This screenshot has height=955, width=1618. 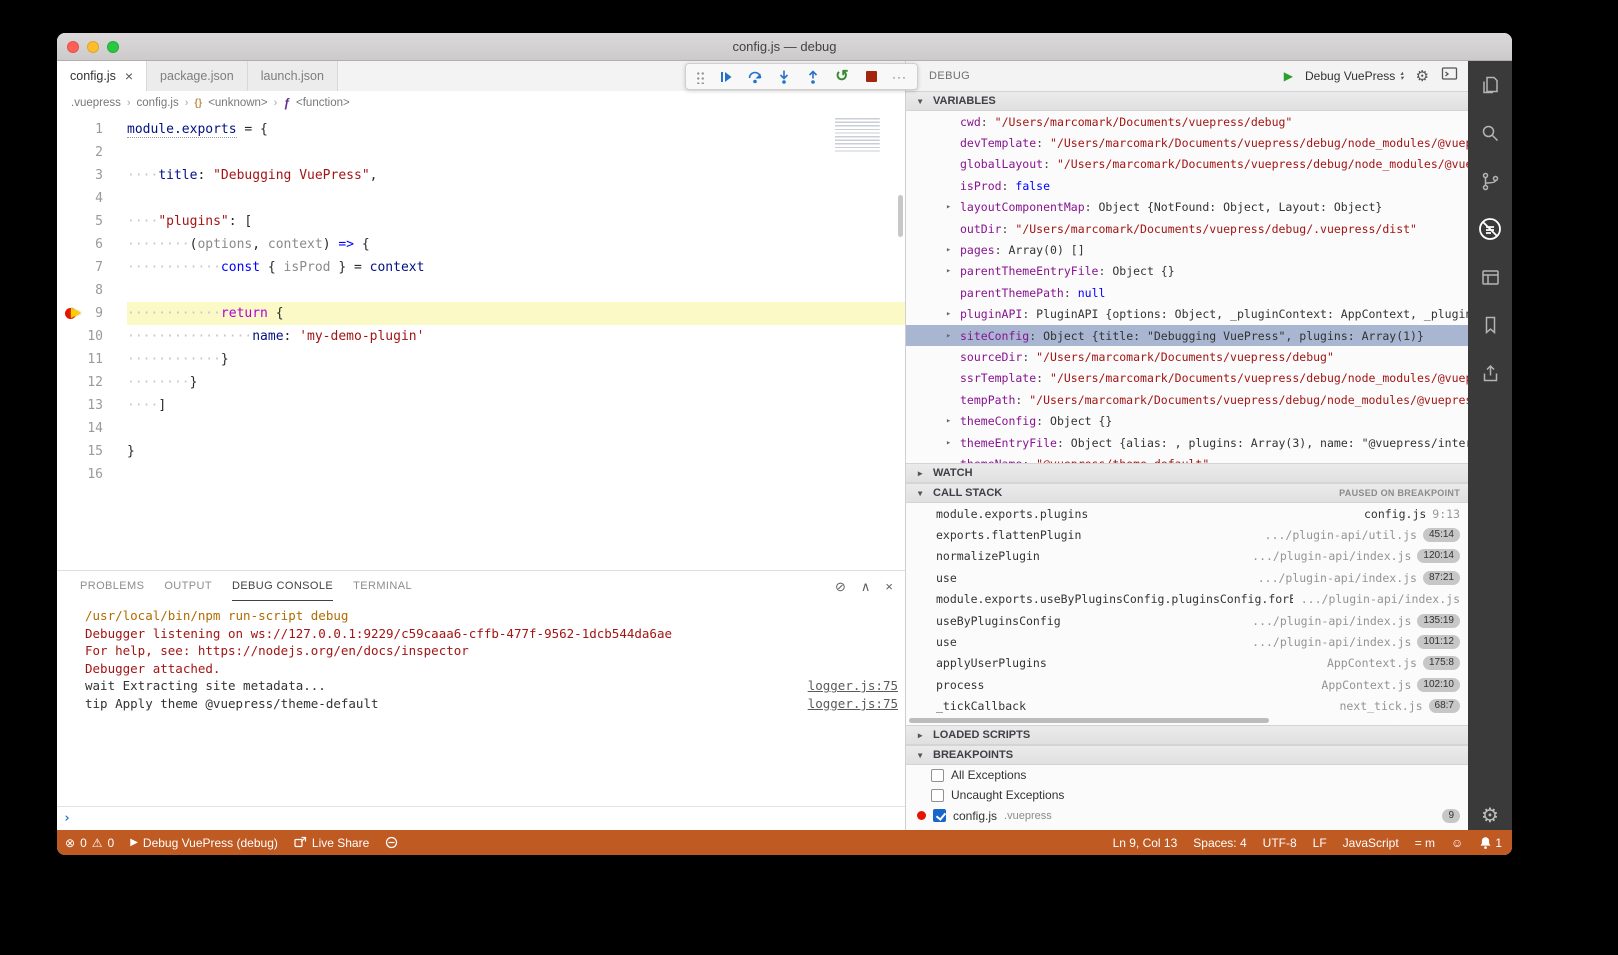 What do you see at coordinates (1187, 735) in the screenshot?
I see `section-loaded-scripts: ▸ LOADED SCRIPTS` at bounding box center [1187, 735].